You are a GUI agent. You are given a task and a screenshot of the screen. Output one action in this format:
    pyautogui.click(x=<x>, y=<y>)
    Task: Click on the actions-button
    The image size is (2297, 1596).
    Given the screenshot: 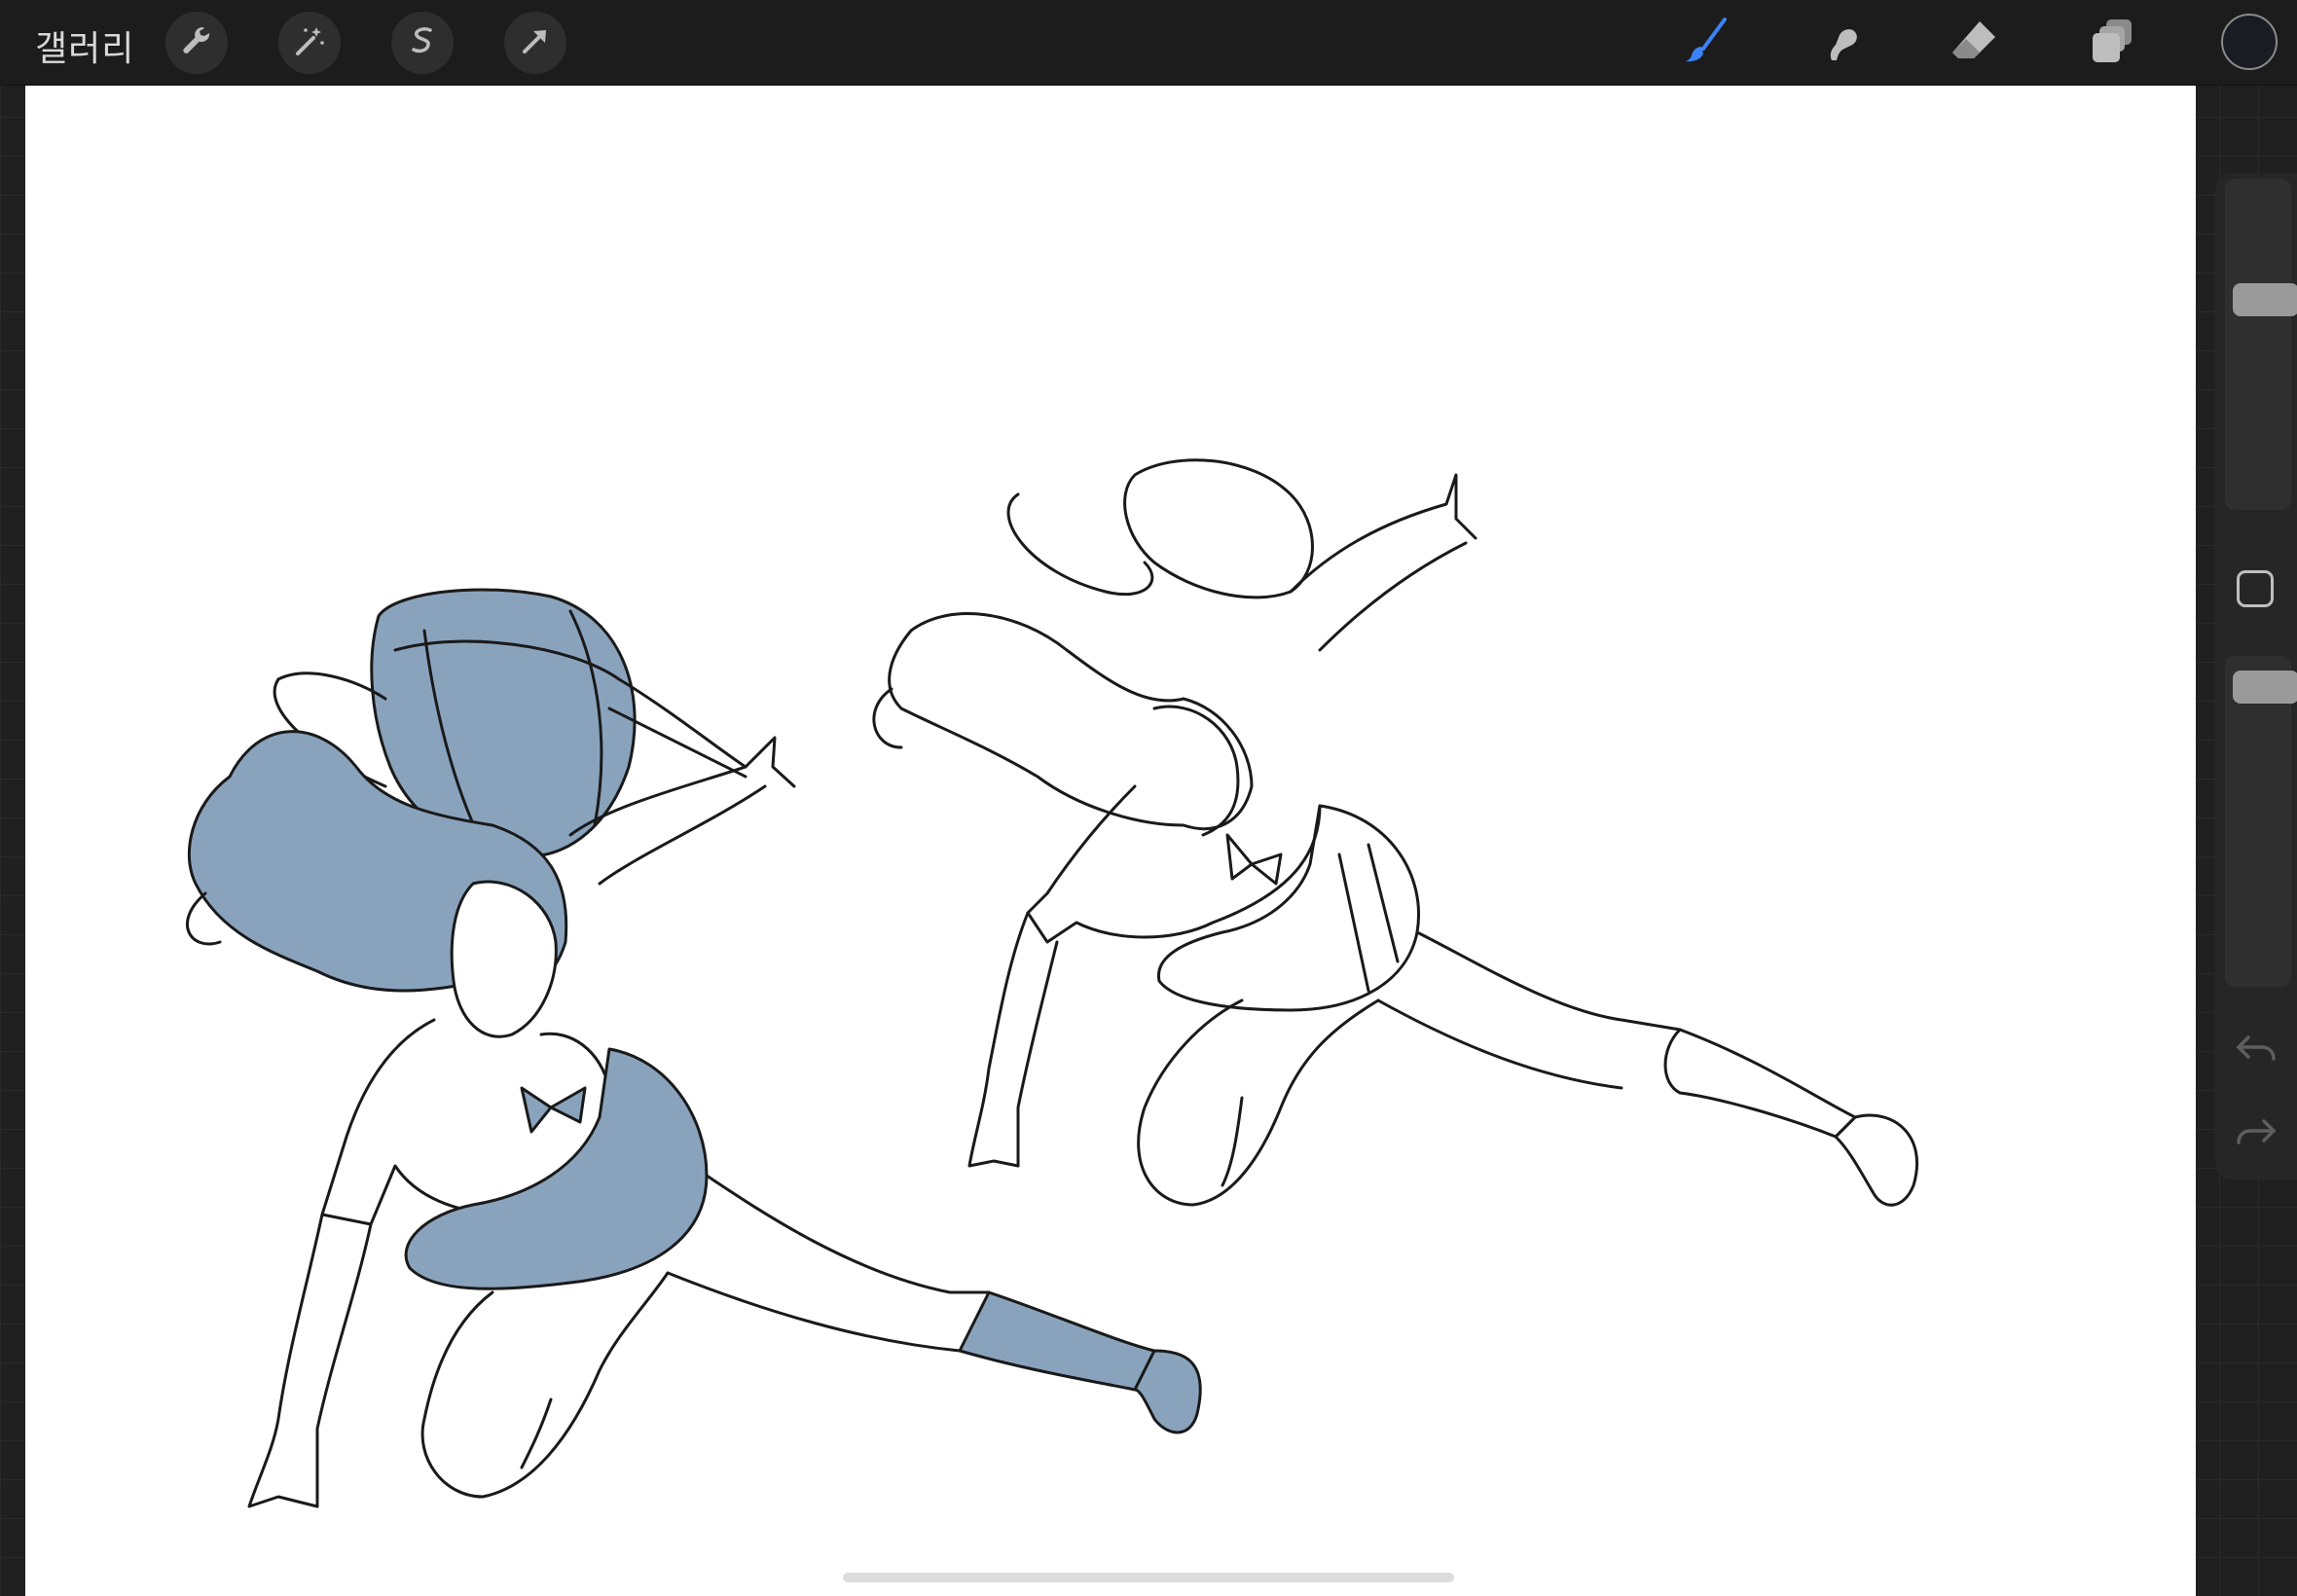 What is the action you would take?
    pyautogui.click(x=196, y=43)
    